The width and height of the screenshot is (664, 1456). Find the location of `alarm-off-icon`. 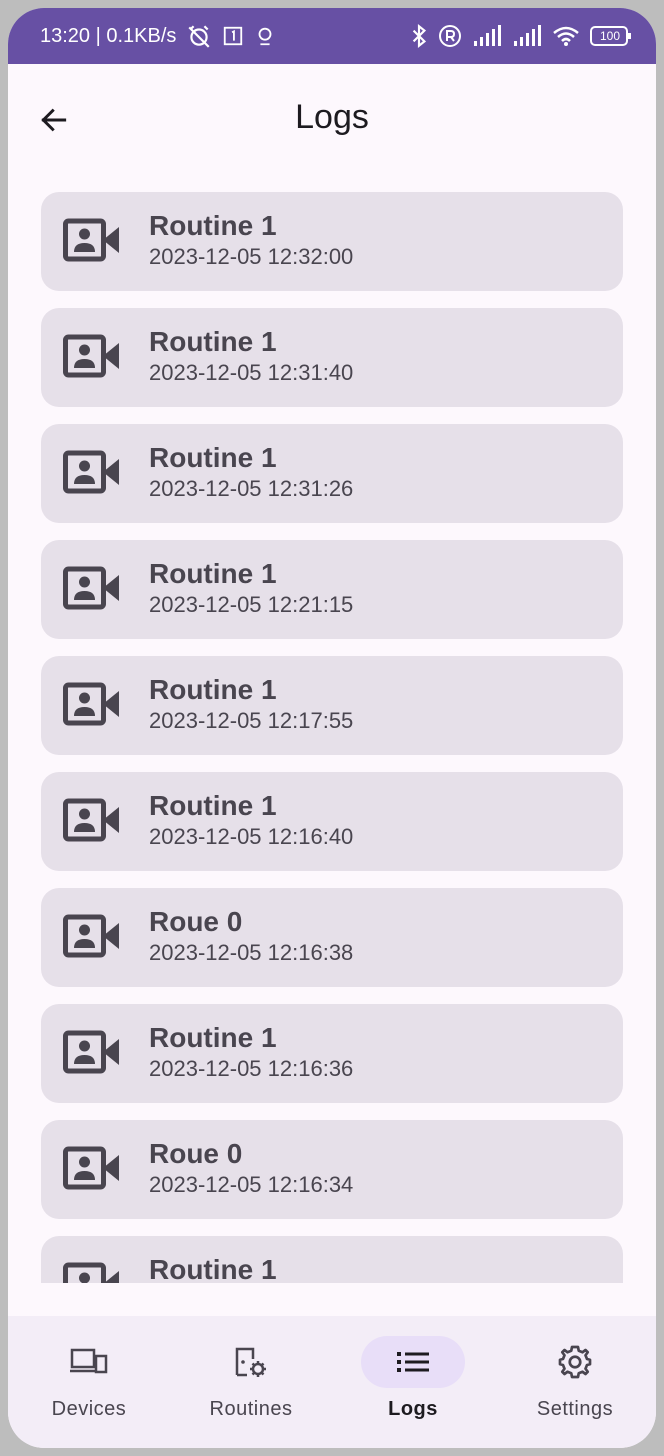

alarm-off-icon is located at coordinates (199, 36).